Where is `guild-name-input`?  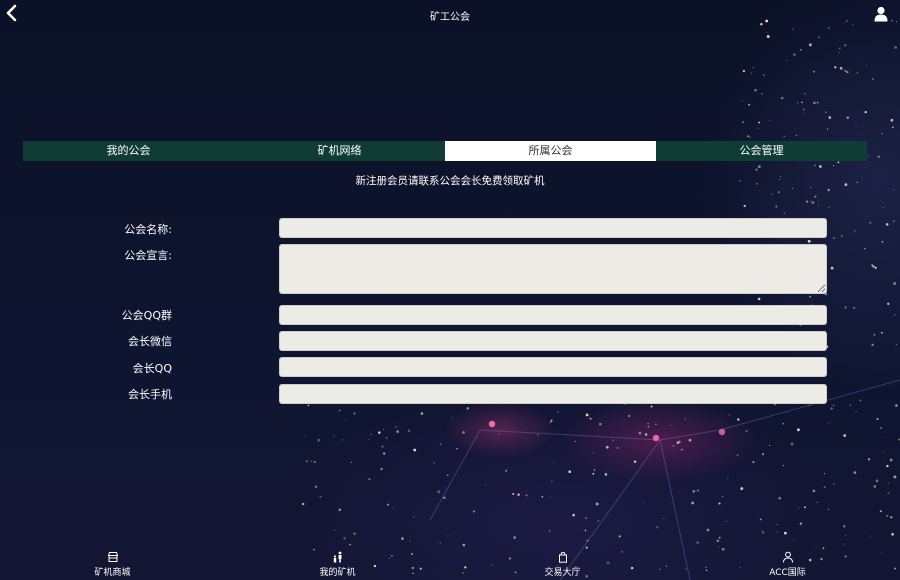 guild-name-input is located at coordinates (553, 228).